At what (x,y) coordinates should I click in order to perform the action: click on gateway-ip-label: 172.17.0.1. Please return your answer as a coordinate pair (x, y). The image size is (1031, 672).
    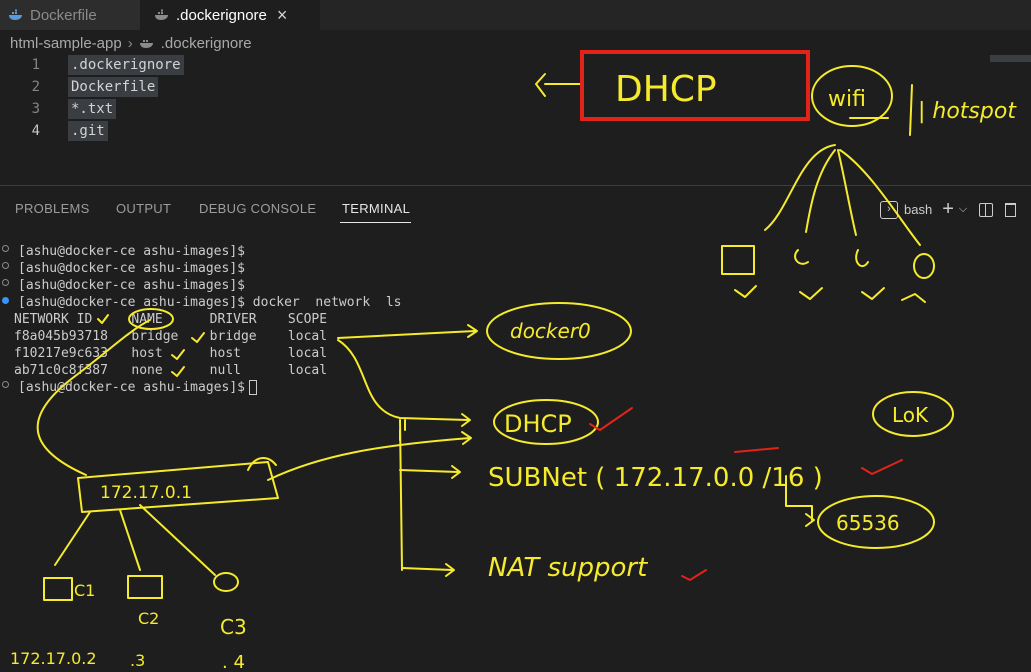
    Looking at the image, I should click on (146, 493).